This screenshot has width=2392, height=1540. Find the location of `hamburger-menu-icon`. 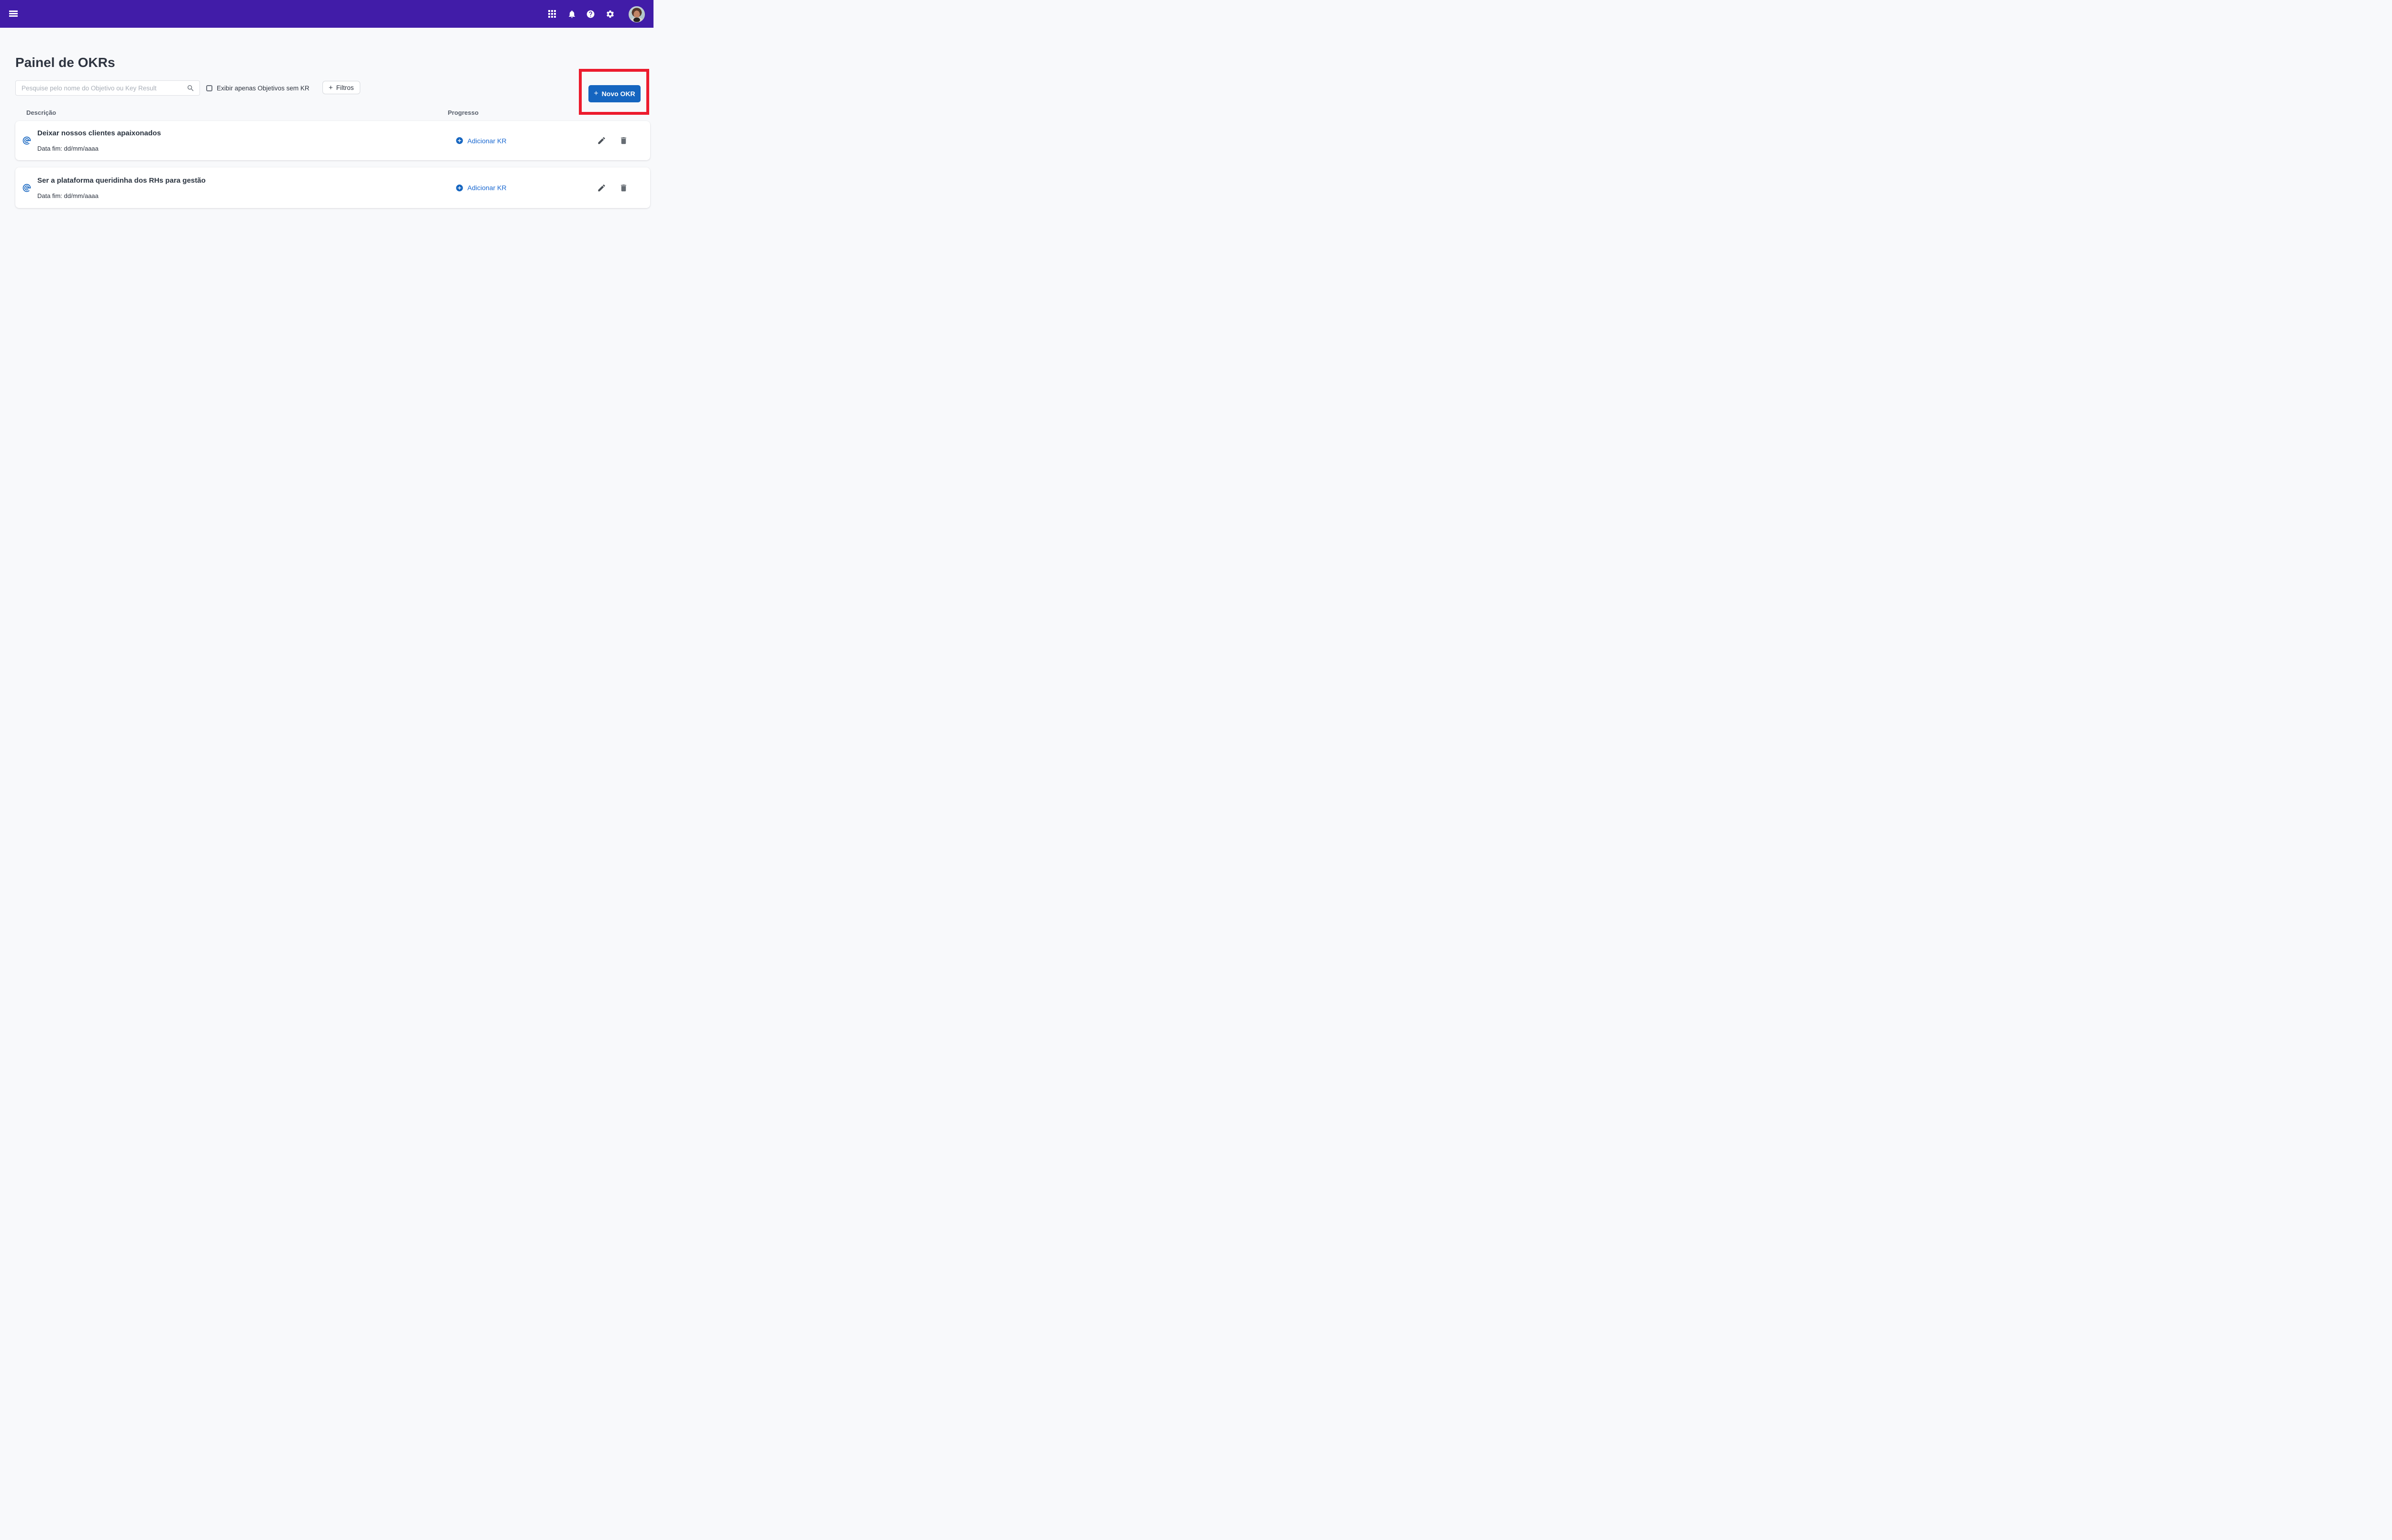

hamburger-menu-icon is located at coordinates (14, 14).